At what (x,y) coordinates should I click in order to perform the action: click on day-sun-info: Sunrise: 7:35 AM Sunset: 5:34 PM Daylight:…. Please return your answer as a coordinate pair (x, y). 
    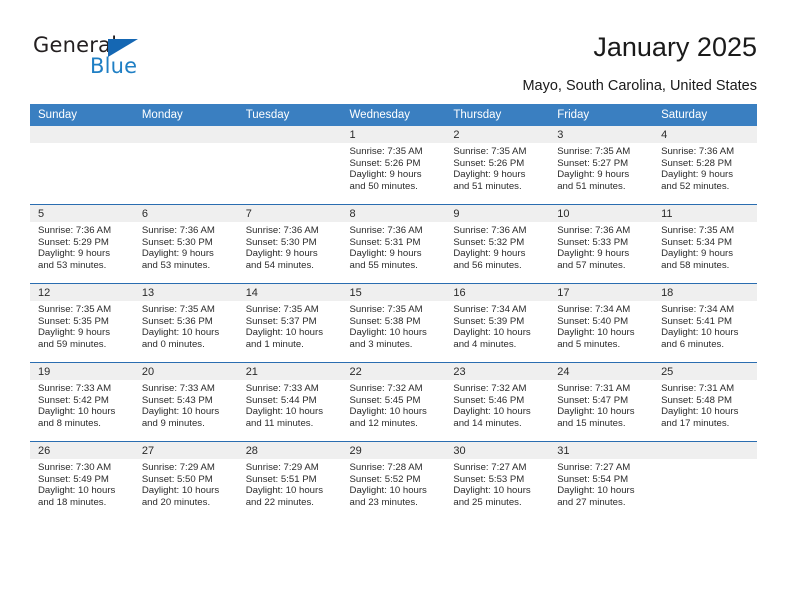
    Looking at the image, I should click on (705, 246).